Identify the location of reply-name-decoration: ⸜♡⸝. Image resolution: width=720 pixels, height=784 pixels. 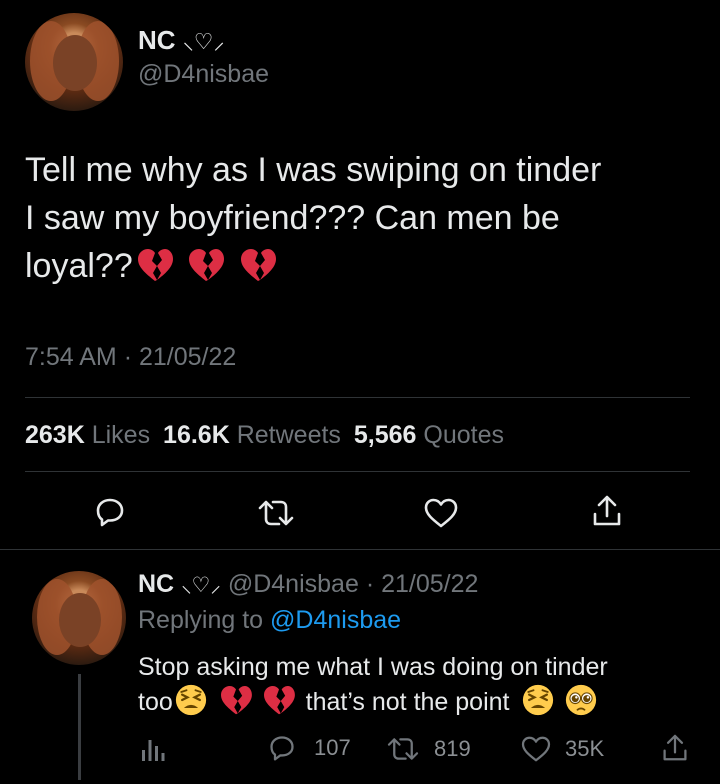
(201, 585).